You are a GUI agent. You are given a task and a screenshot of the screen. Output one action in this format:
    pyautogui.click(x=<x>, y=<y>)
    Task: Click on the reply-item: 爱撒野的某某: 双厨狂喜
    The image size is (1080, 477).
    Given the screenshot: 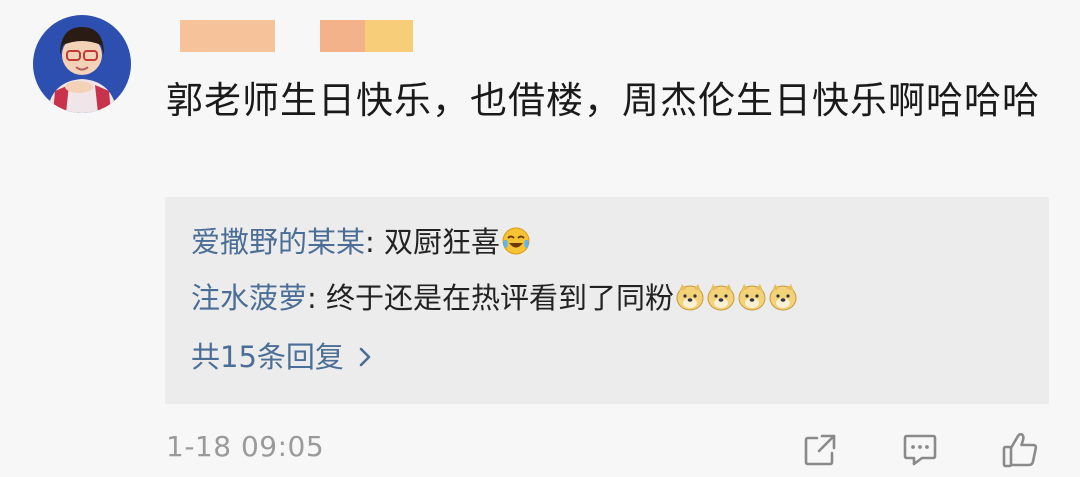 What is the action you would take?
    pyautogui.click(x=361, y=244)
    